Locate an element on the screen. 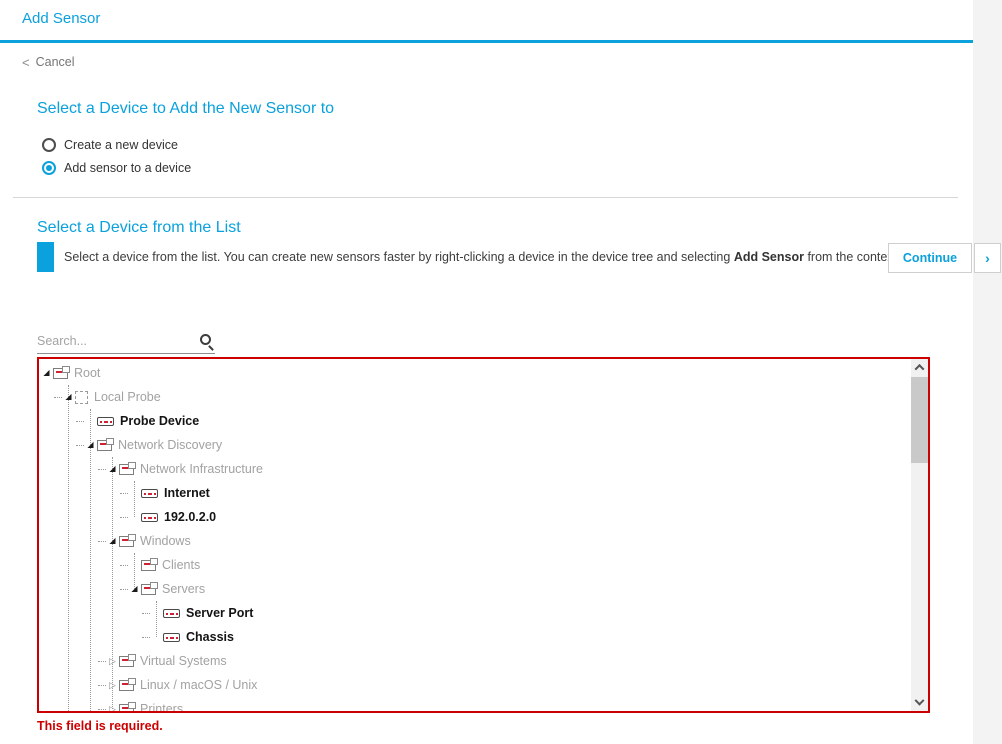 This screenshot has width=1002, height=744. radio-selected-icon is located at coordinates (49, 167).